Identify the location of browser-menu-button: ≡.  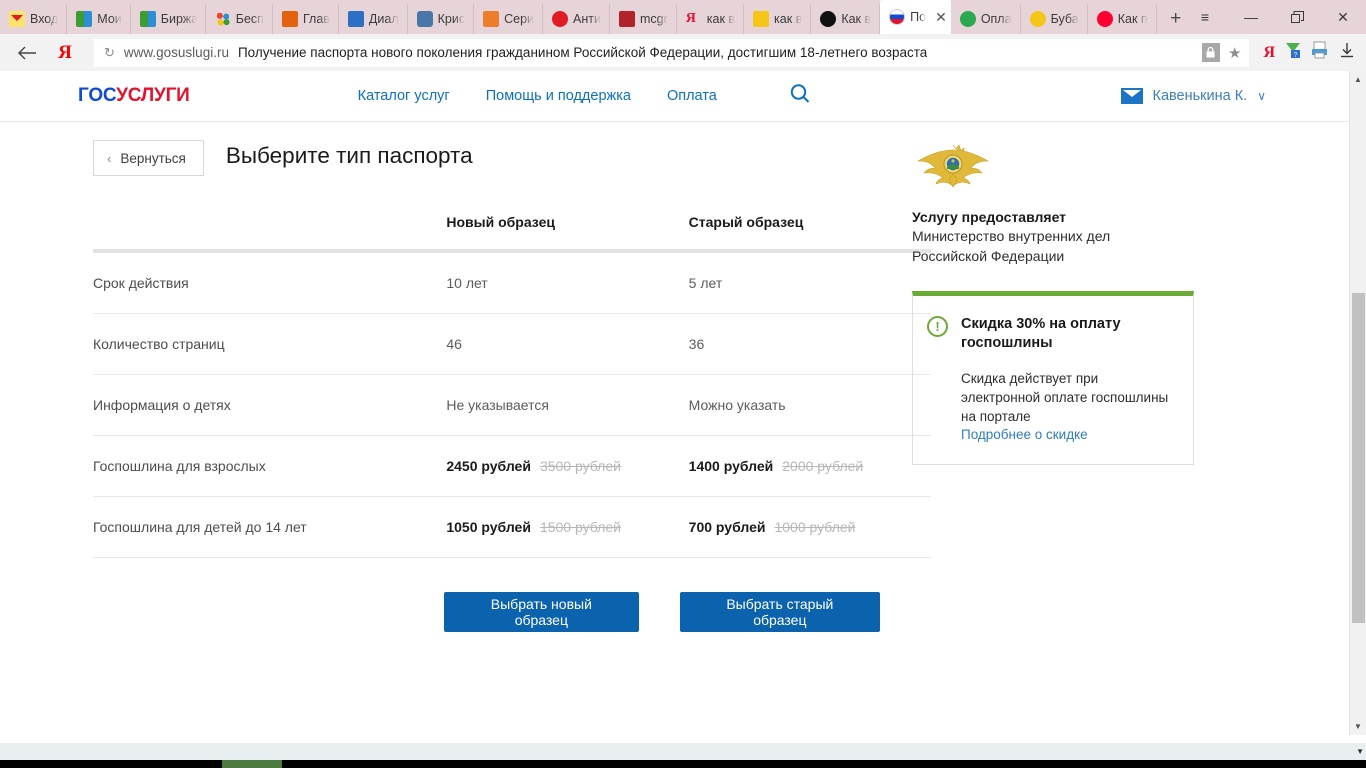
(1205, 17).